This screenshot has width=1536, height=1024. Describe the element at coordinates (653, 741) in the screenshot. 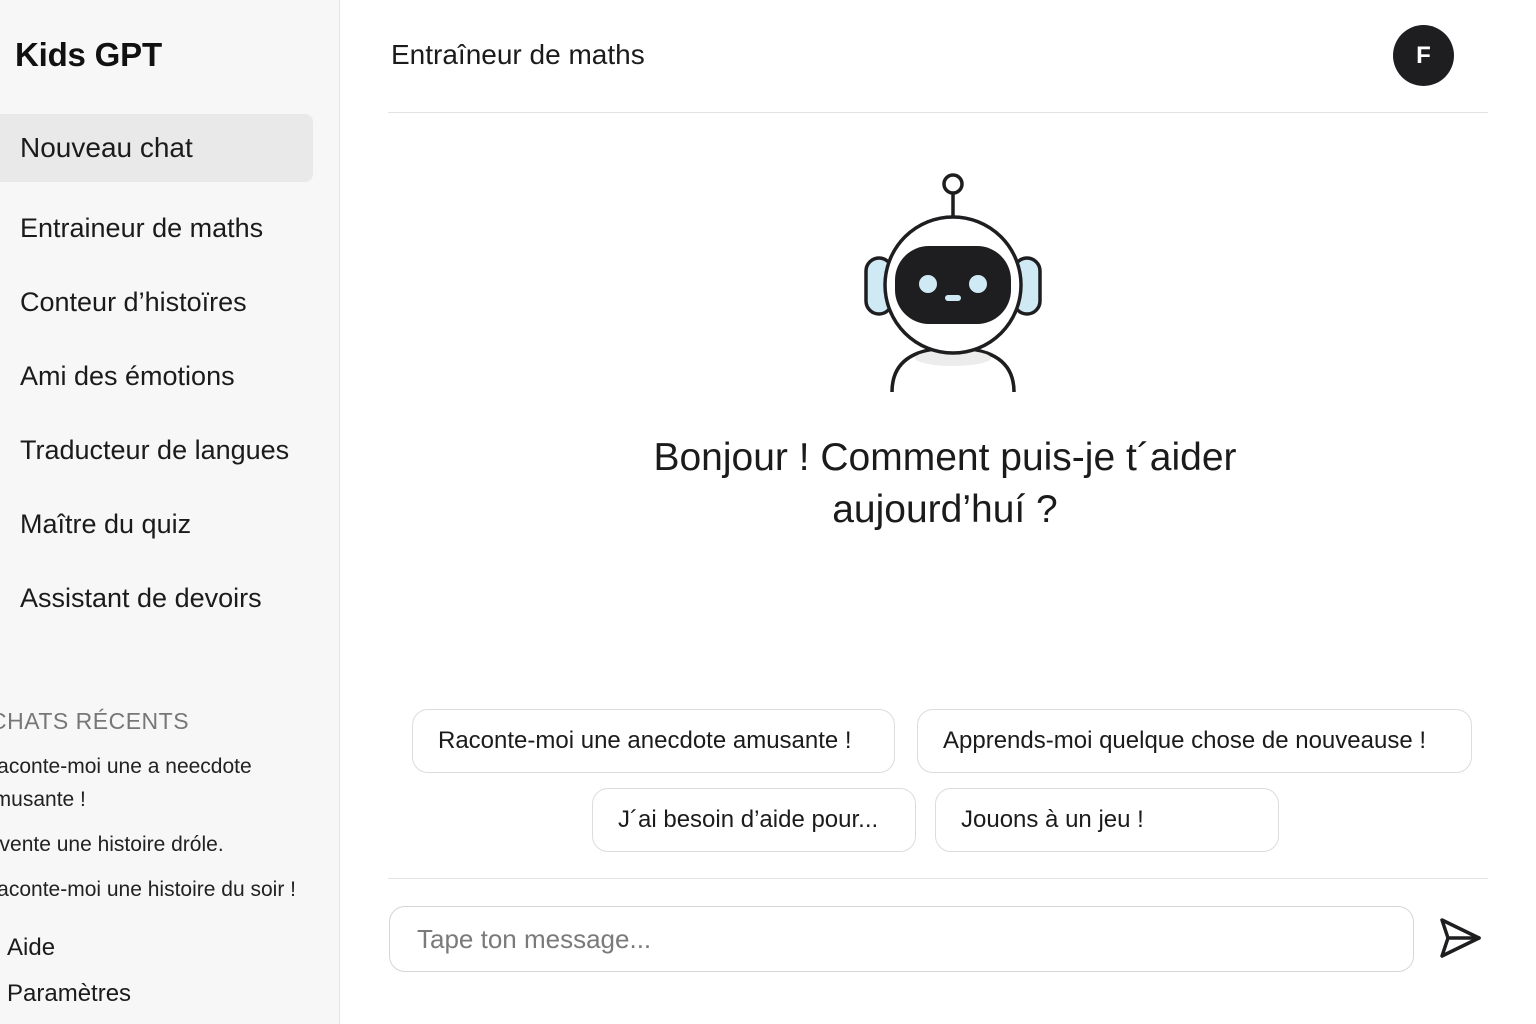

I see `suggestion-chip: Raconte-moi une anecdote amusante !` at that location.